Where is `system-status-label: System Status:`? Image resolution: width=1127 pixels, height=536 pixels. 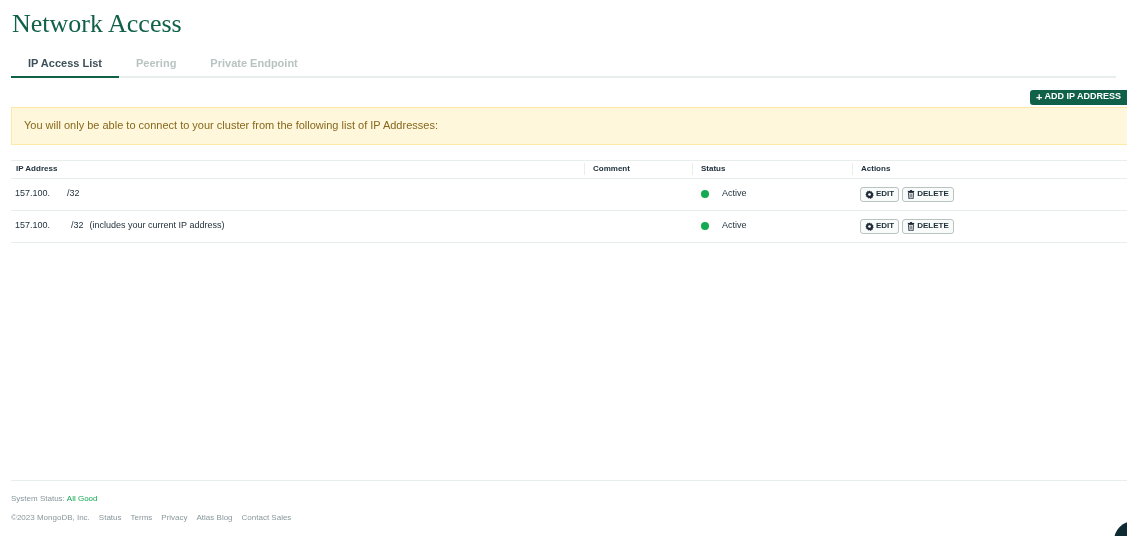 system-status-label: System Status: is located at coordinates (38, 499).